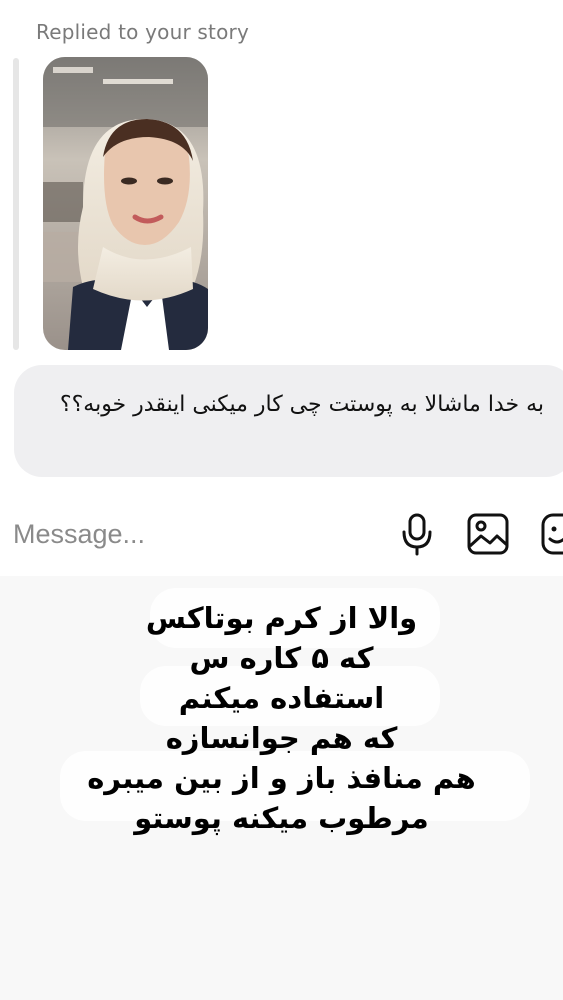 This screenshot has height=1000, width=563. I want to click on sticker-icon, so click(551, 536).